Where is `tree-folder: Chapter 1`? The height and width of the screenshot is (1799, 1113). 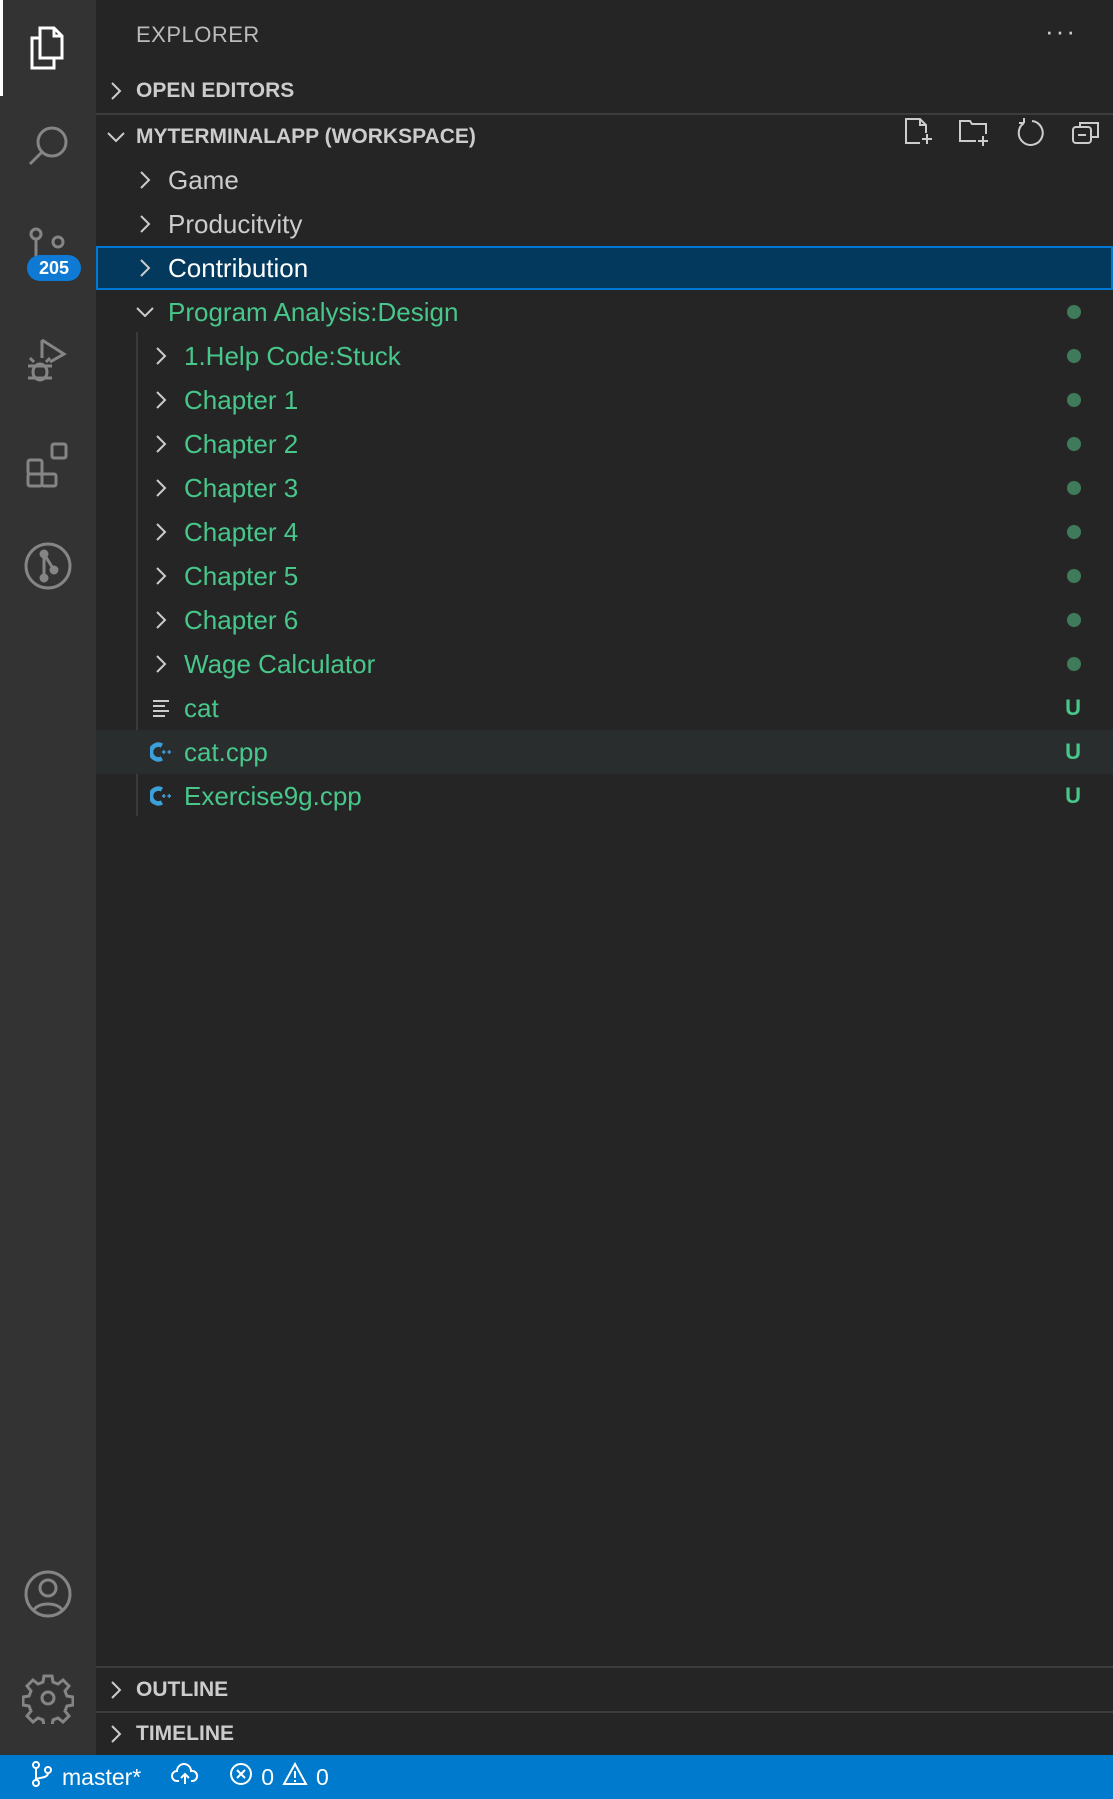 tree-folder: Chapter 1 is located at coordinates (604, 400).